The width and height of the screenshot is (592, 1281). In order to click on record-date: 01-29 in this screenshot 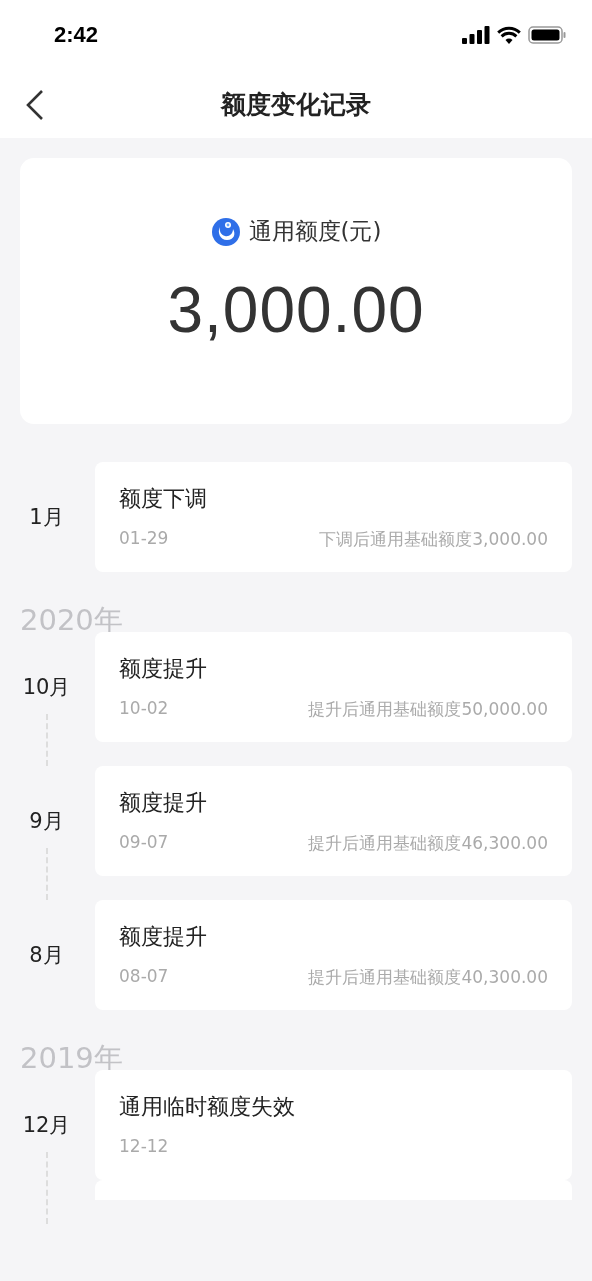, I will do `click(144, 539)`.